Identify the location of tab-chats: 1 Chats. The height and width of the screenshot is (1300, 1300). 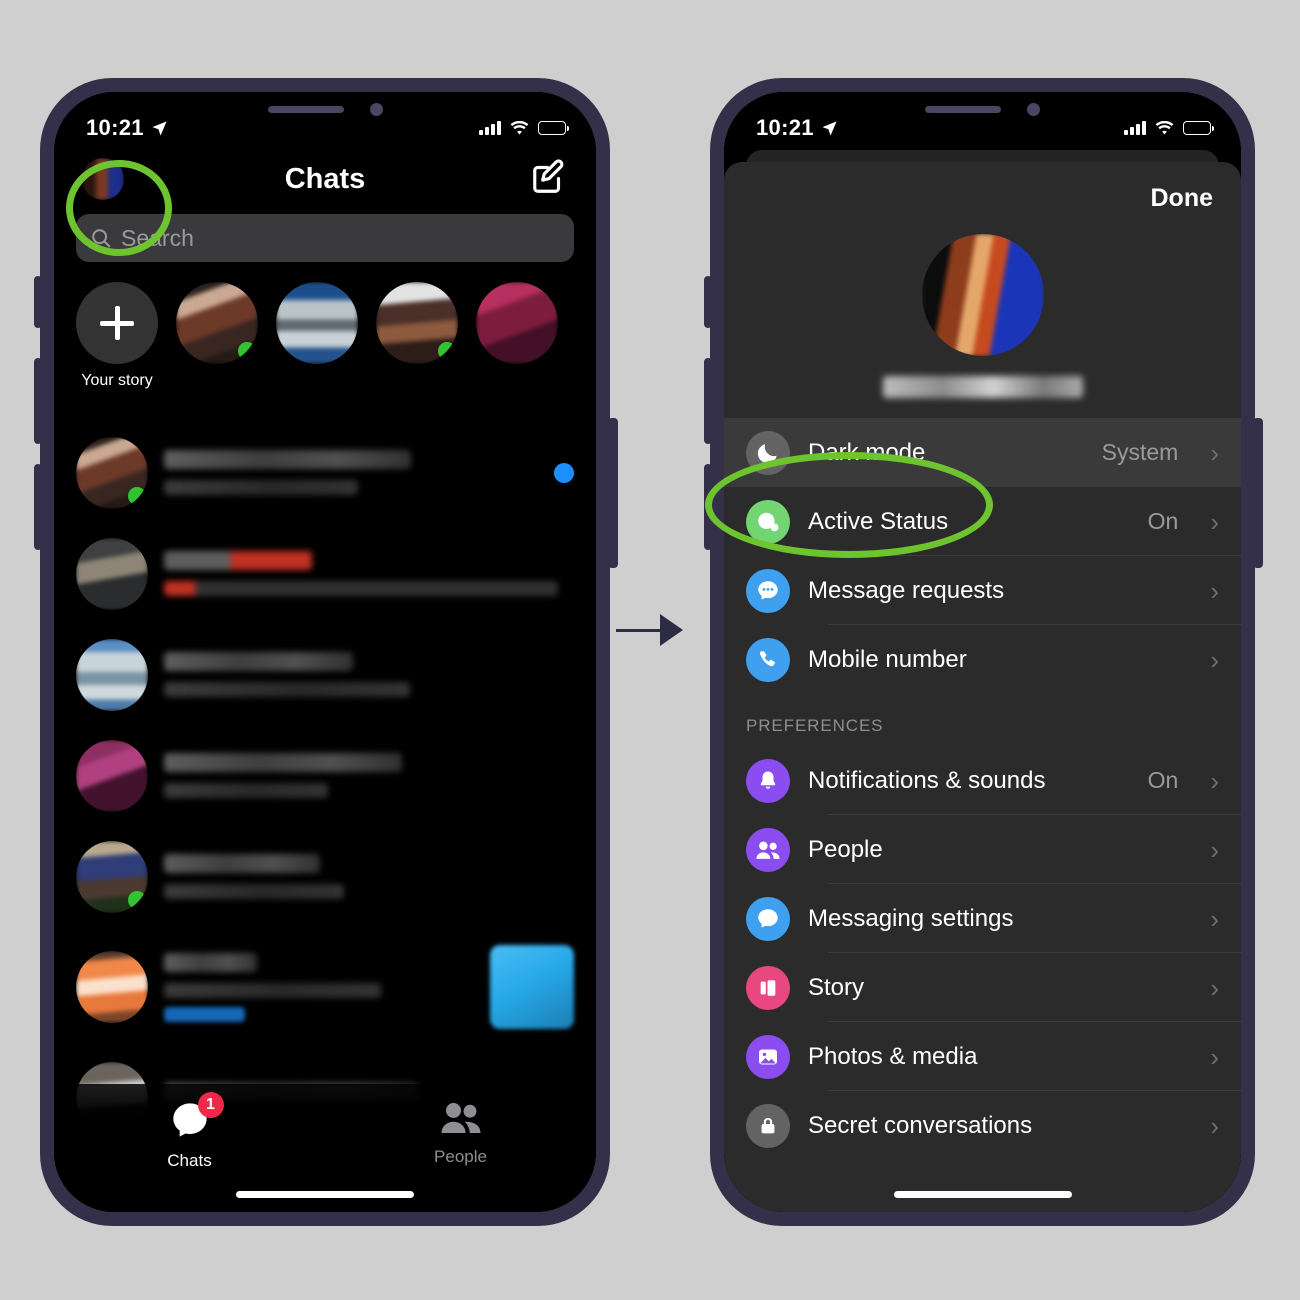
(189, 1131).